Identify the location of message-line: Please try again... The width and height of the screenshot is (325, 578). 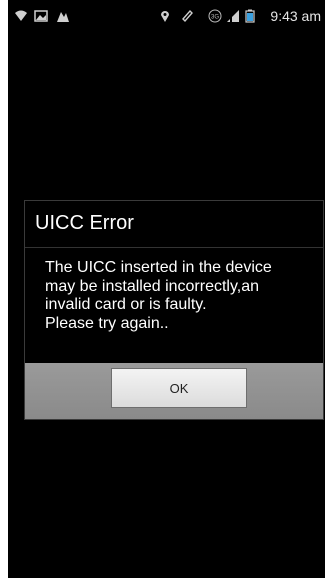
(107, 323).